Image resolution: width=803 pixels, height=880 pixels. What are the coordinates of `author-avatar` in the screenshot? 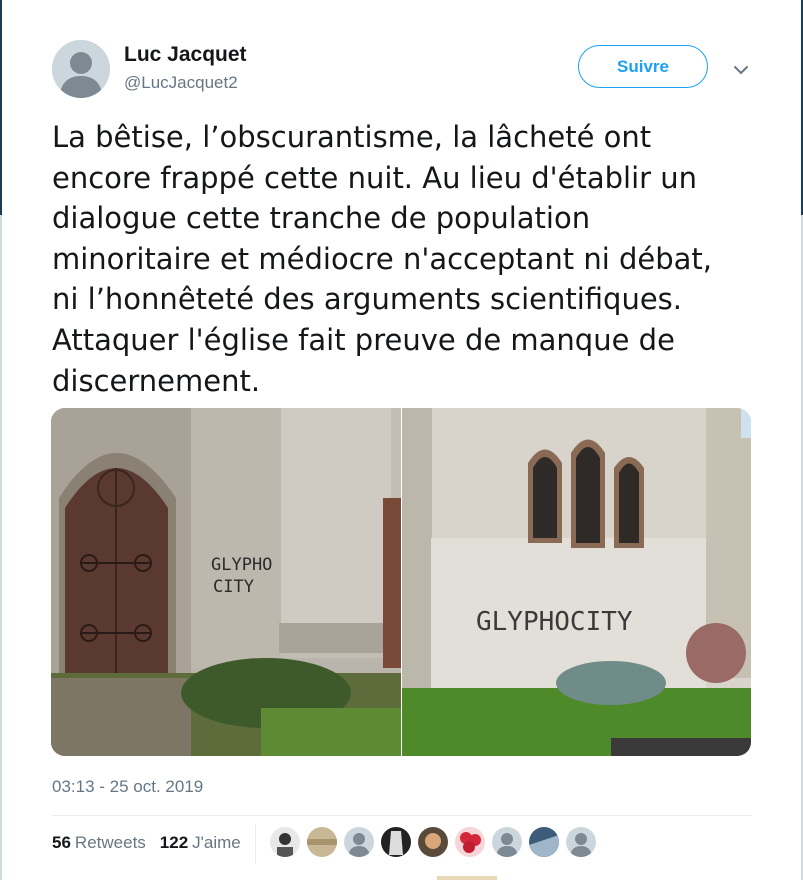 It's located at (81, 69).